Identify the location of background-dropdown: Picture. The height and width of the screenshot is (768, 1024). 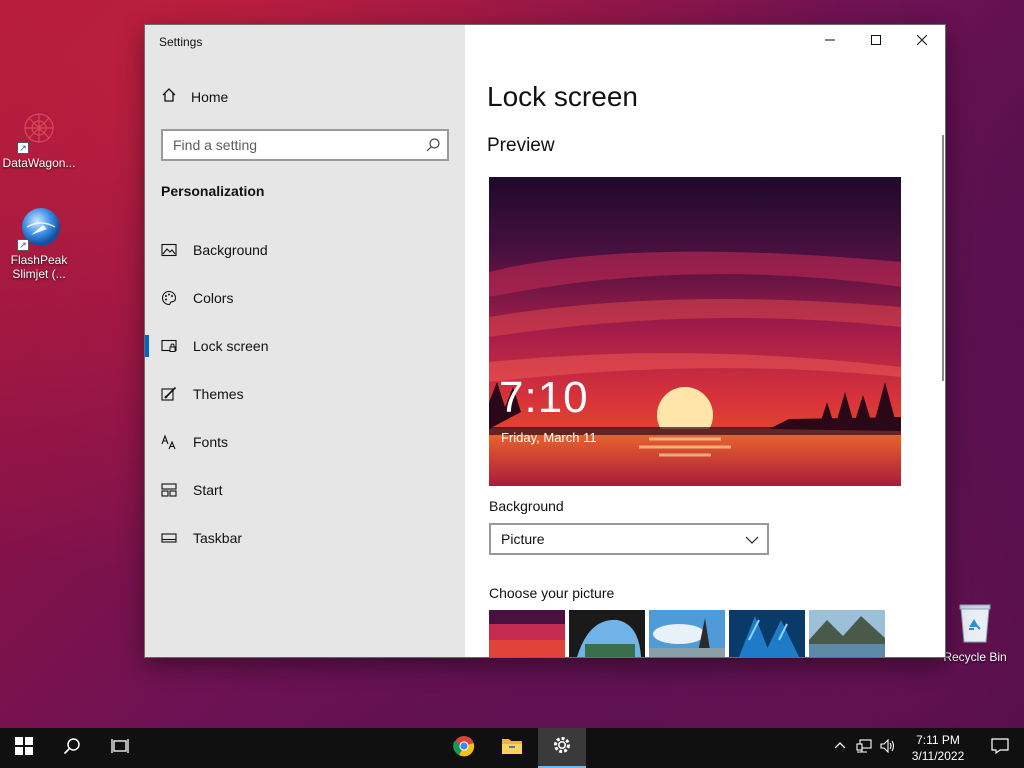
(629, 539).